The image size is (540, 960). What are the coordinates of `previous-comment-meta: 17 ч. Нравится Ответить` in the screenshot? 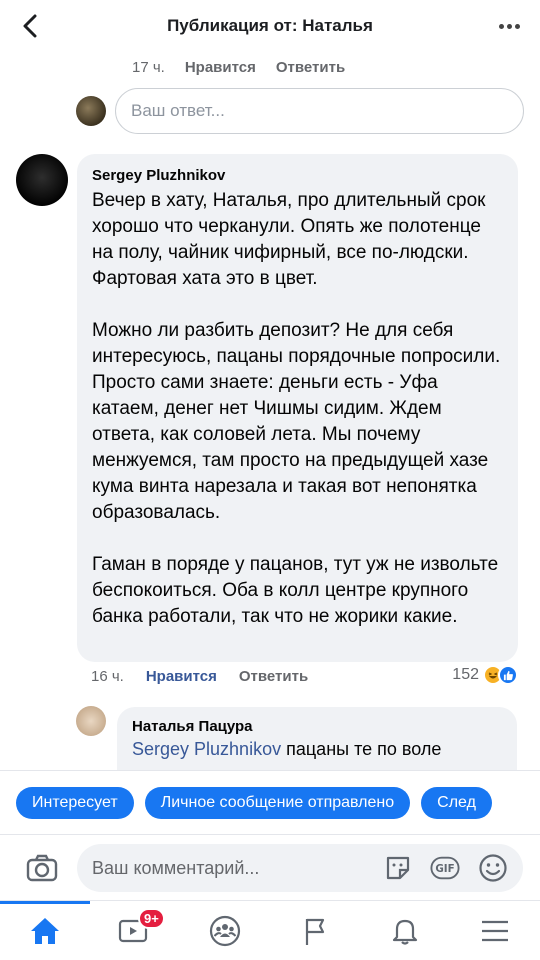 It's located at (238, 67).